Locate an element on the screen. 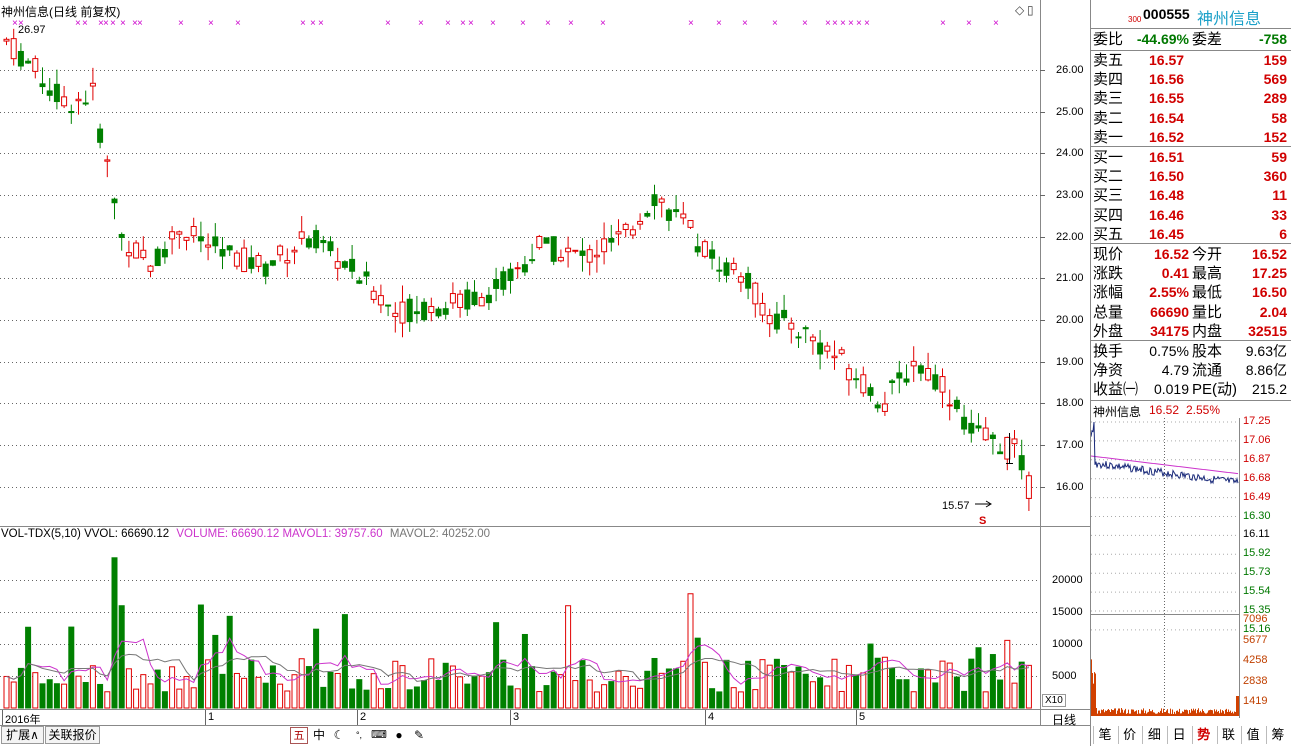 The image size is (1292, 746). quote-tab: 势 is located at coordinates (1203, 735).